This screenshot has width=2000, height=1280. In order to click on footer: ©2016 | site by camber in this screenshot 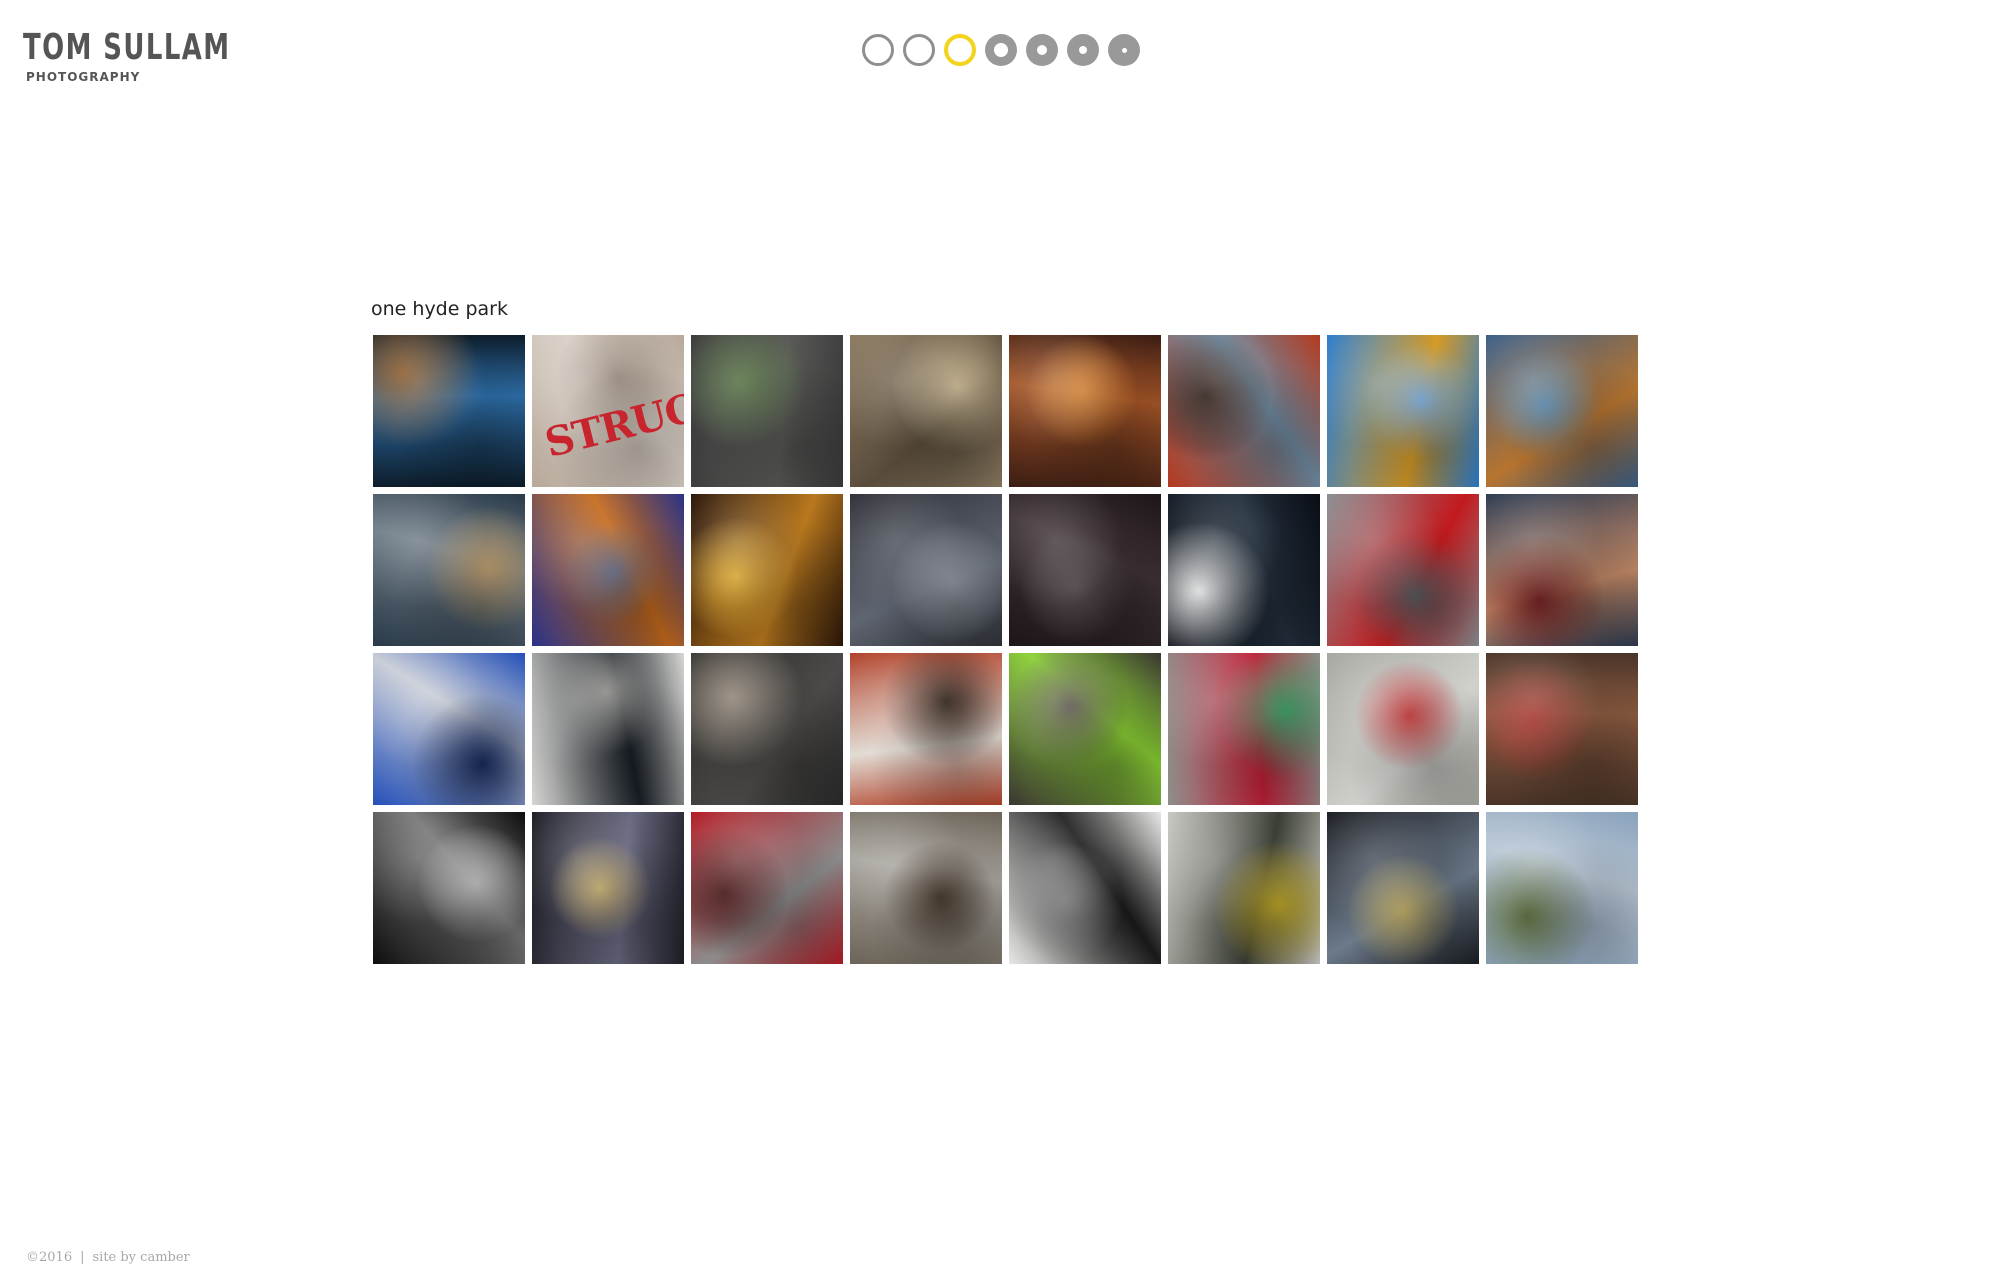, I will do `click(108, 1257)`.